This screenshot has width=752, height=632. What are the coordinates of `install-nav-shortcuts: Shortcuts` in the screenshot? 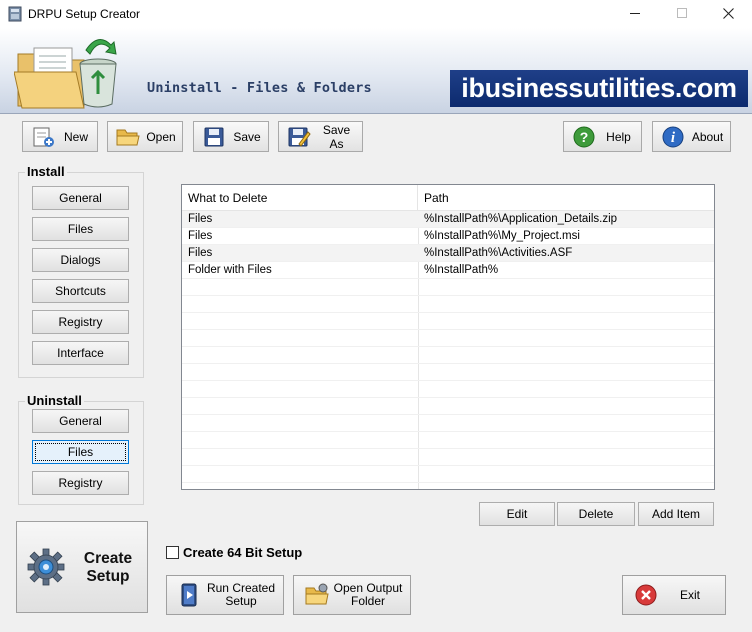 It's located at (80, 291).